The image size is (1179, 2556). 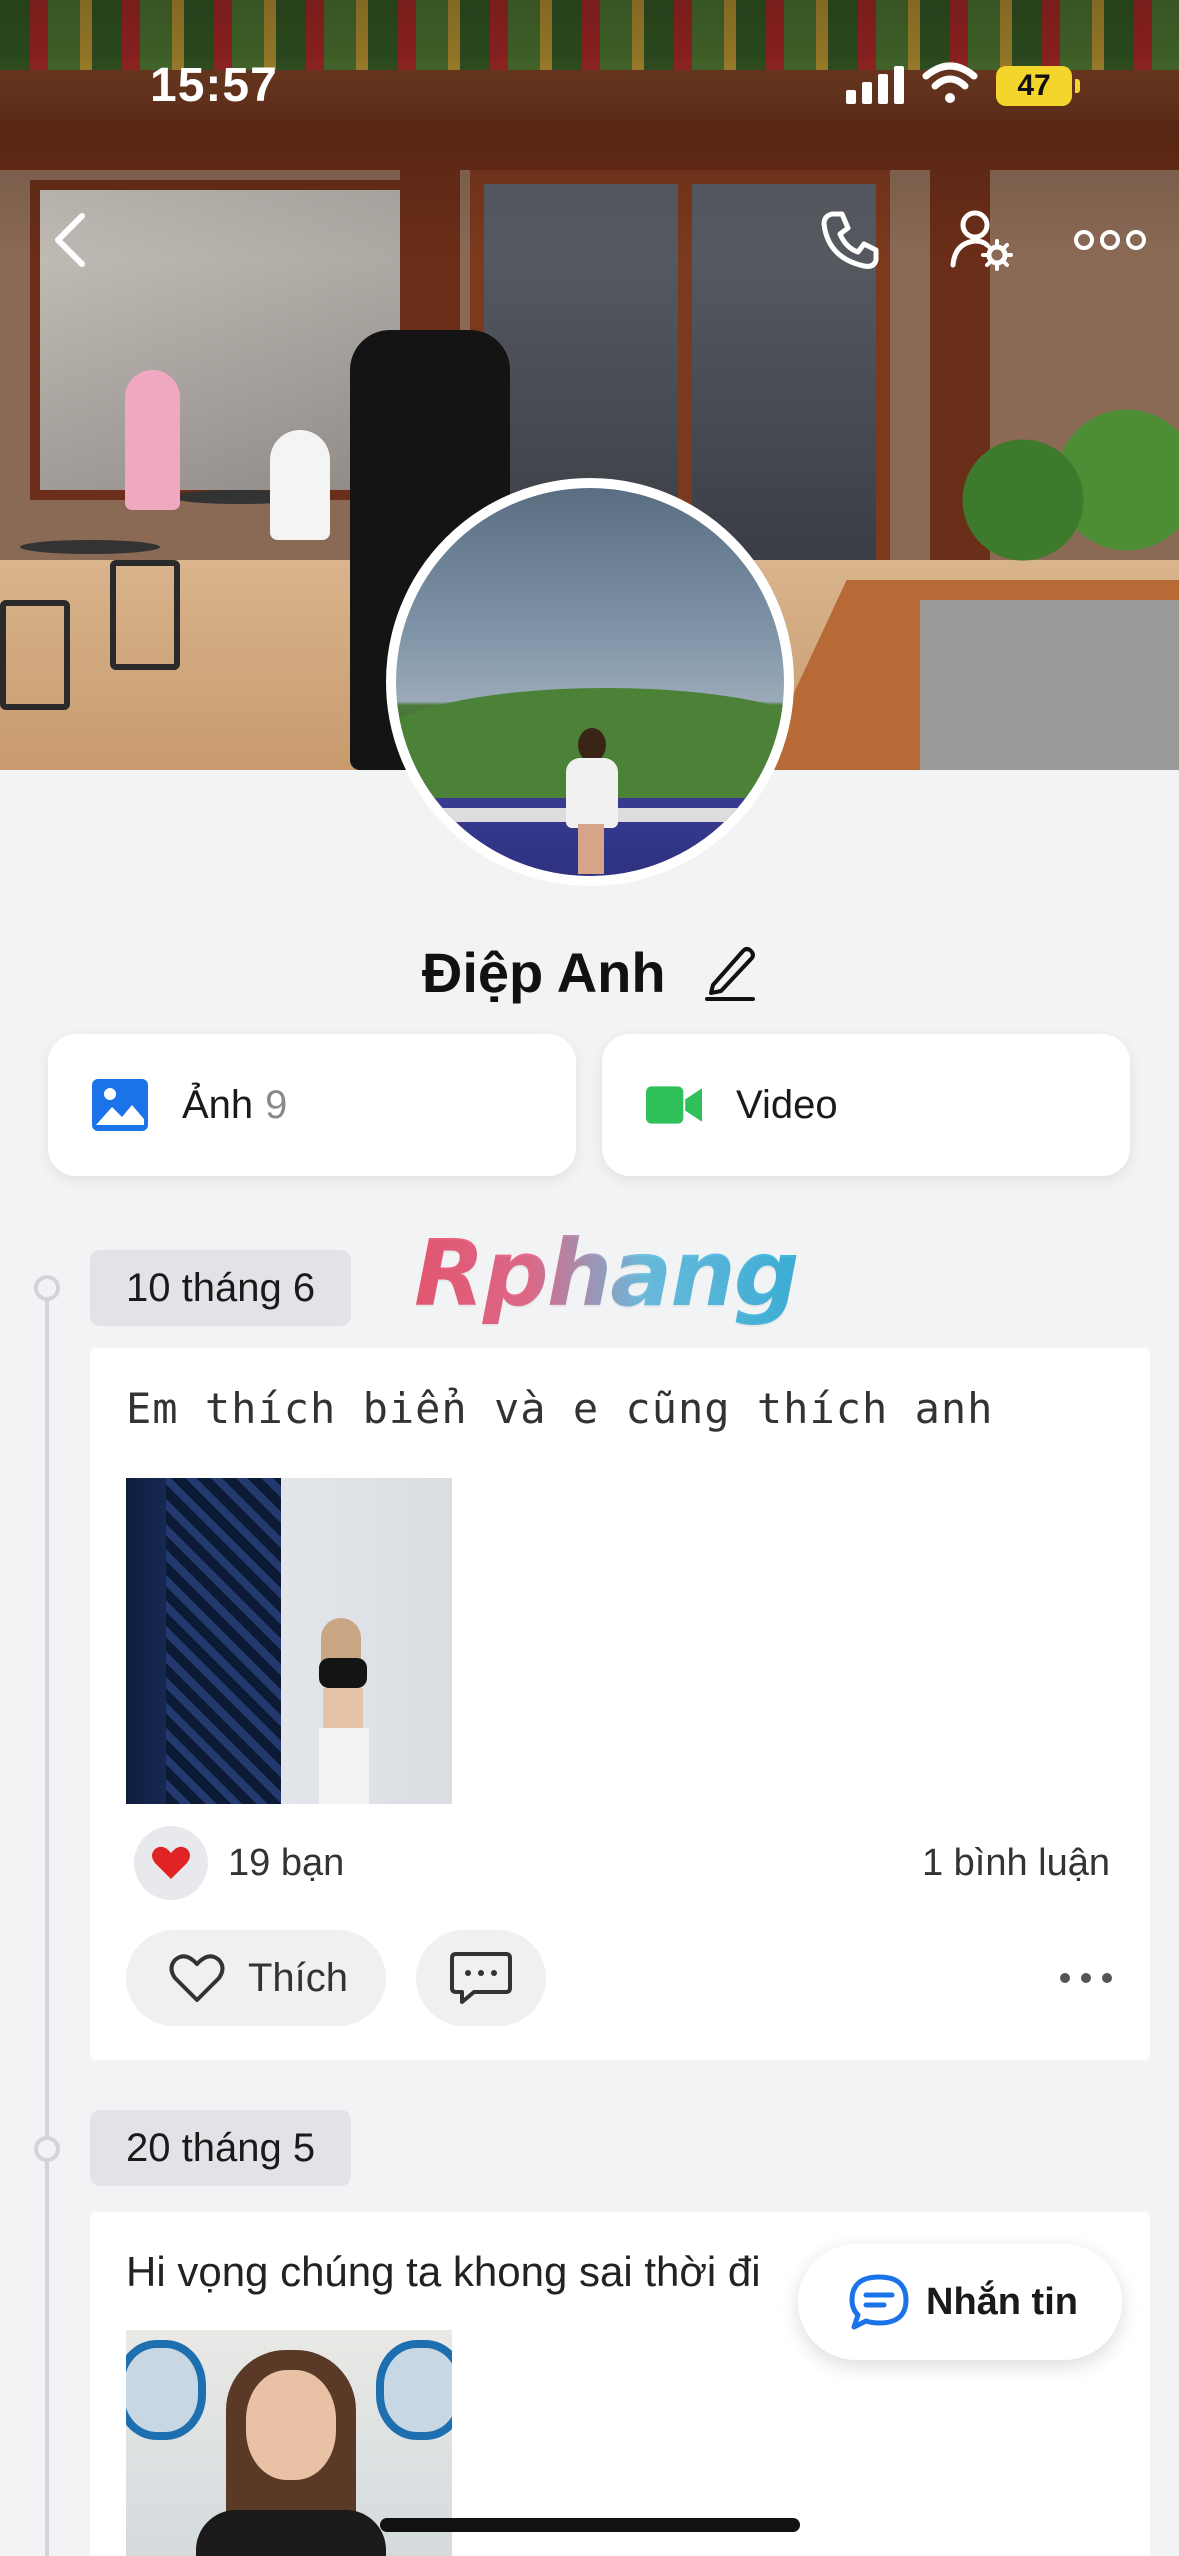 I want to click on photos-label: Ảnh, so click(x=218, y=1104).